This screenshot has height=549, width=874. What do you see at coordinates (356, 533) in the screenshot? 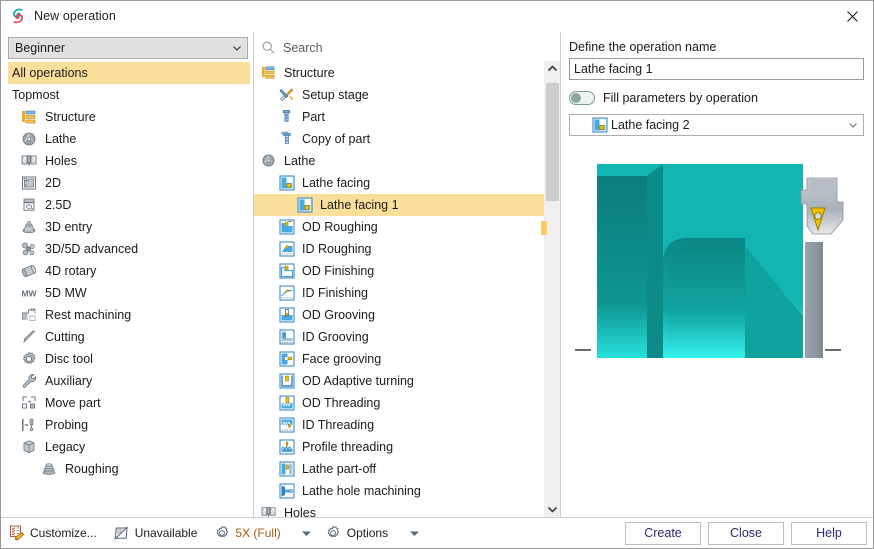
I see `options-button: Options` at bounding box center [356, 533].